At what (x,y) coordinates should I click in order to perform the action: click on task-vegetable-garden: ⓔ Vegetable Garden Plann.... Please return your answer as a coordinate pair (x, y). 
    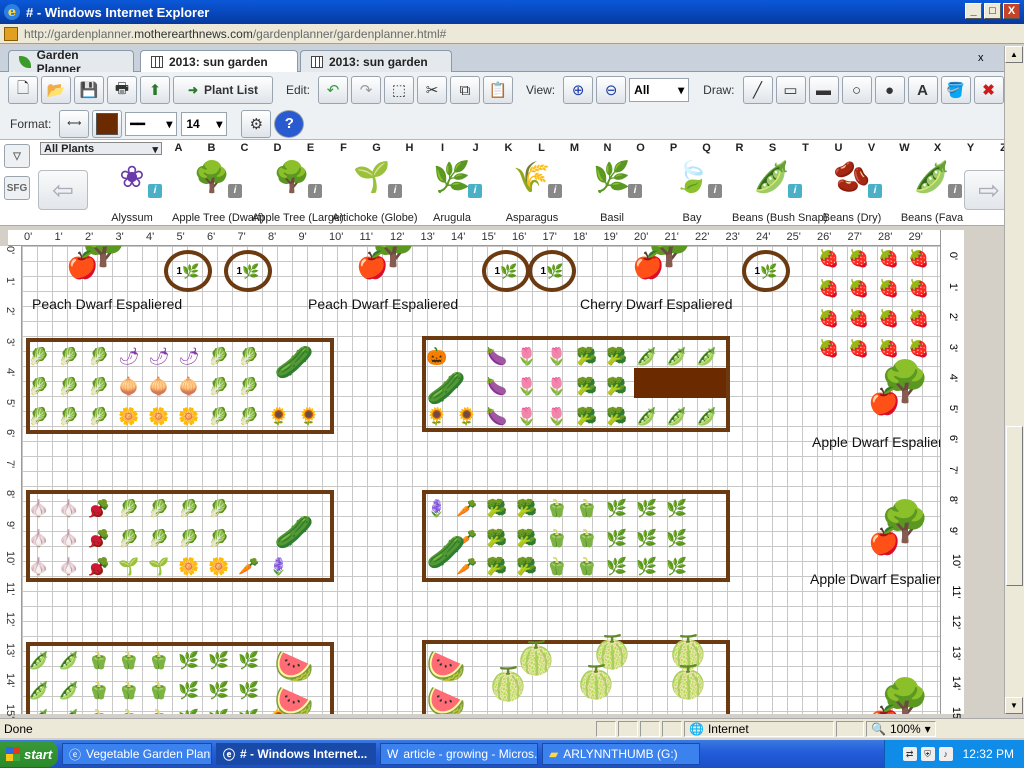
    Looking at the image, I should click on (137, 754).